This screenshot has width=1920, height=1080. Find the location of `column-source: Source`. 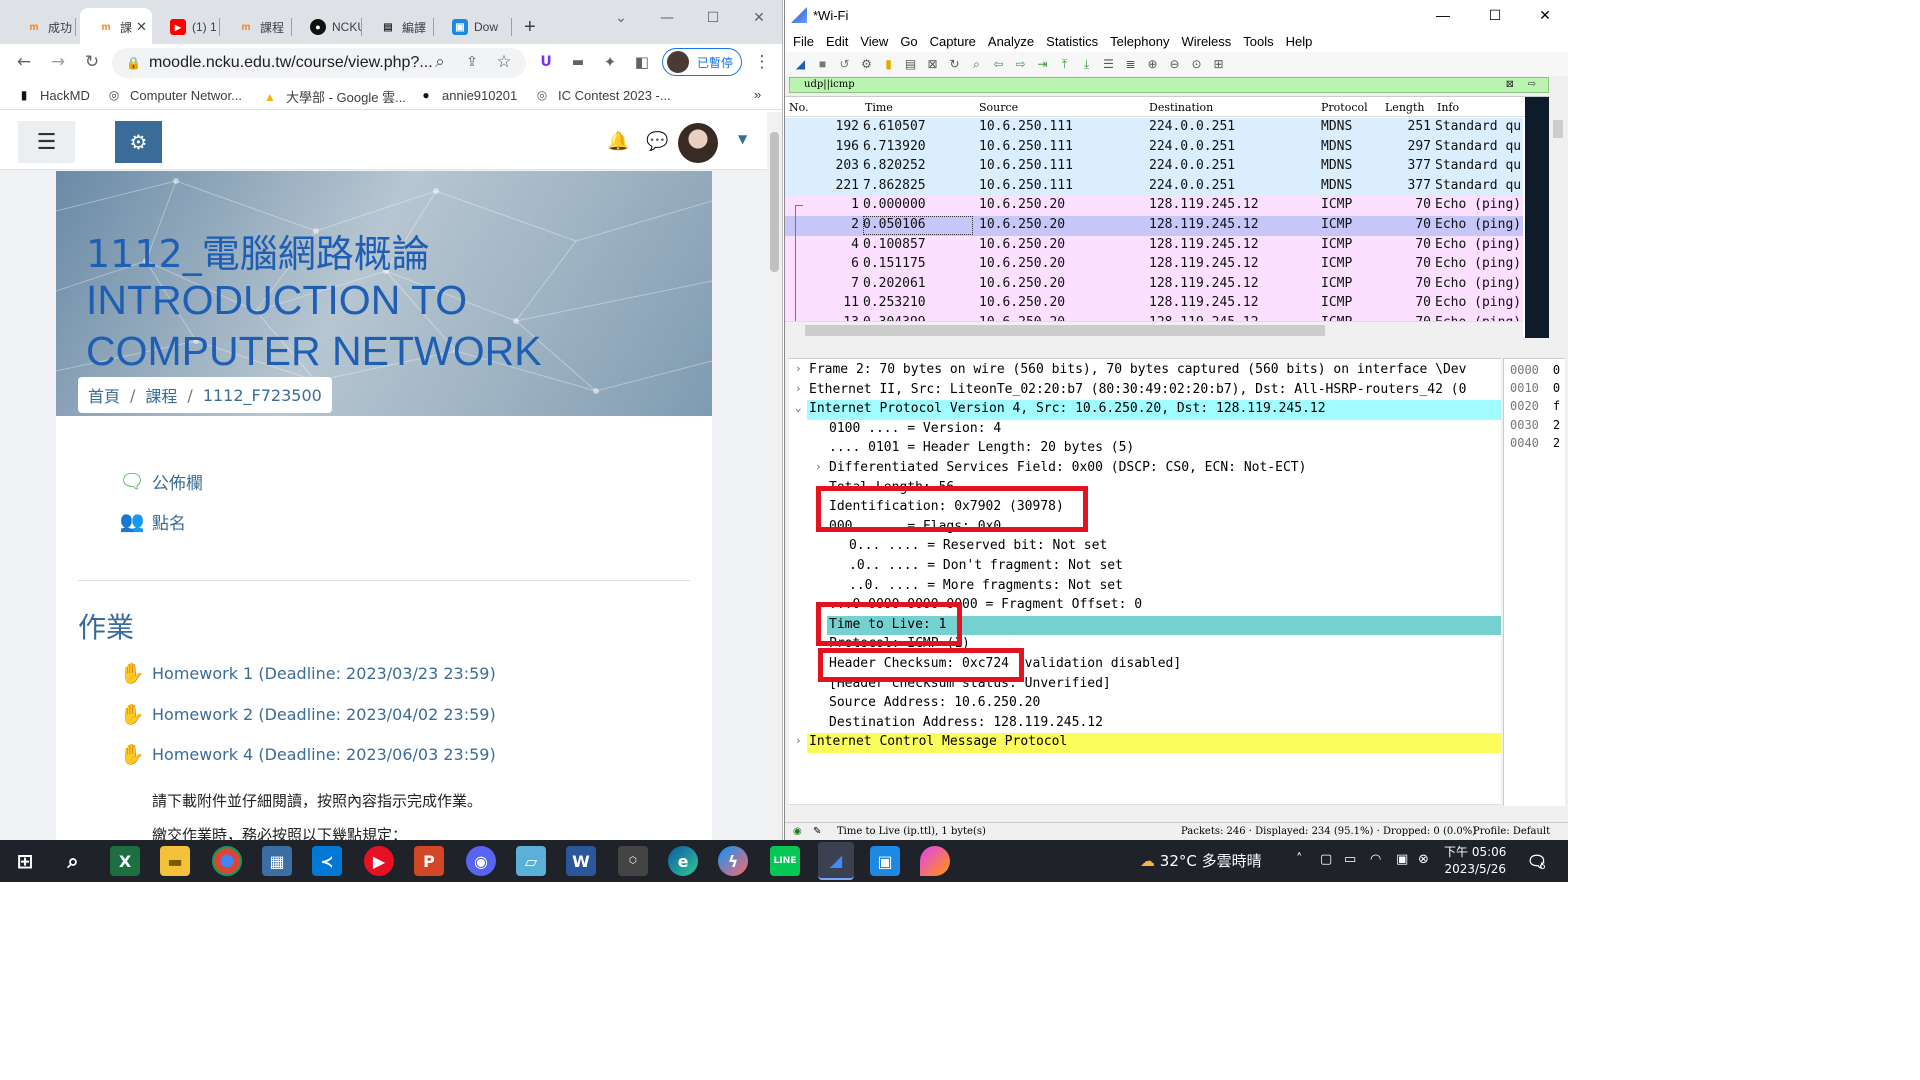

column-source: Source is located at coordinates (998, 107).